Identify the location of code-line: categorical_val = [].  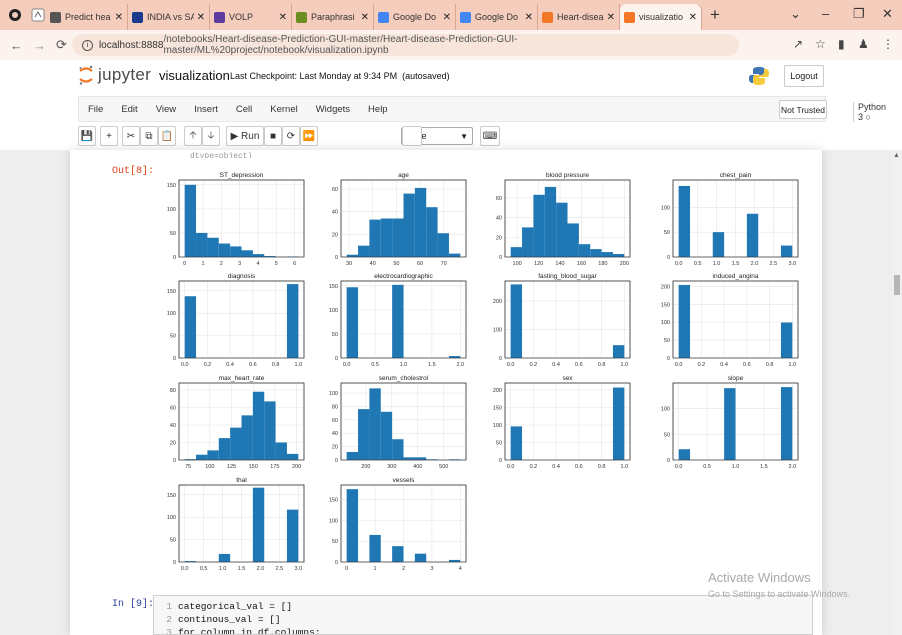
(235, 606).